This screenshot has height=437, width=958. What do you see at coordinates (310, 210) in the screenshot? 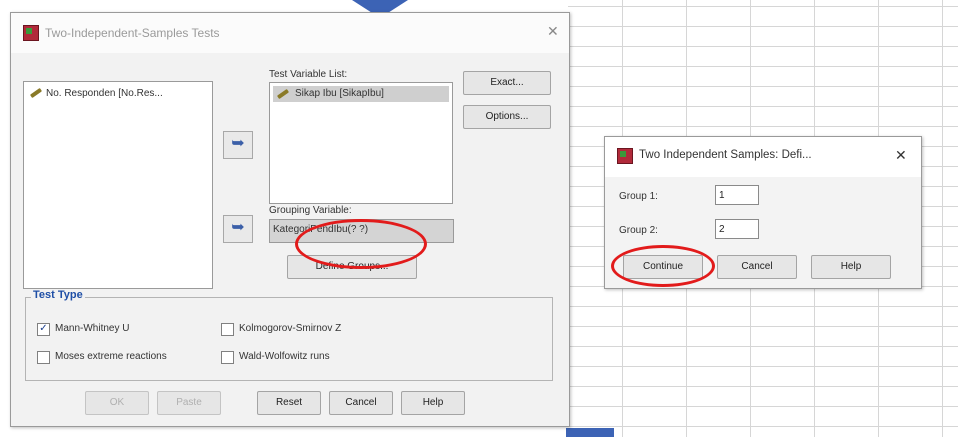
I see `grouping-variable-label: Grouping Variable:` at bounding box center [310, 210].